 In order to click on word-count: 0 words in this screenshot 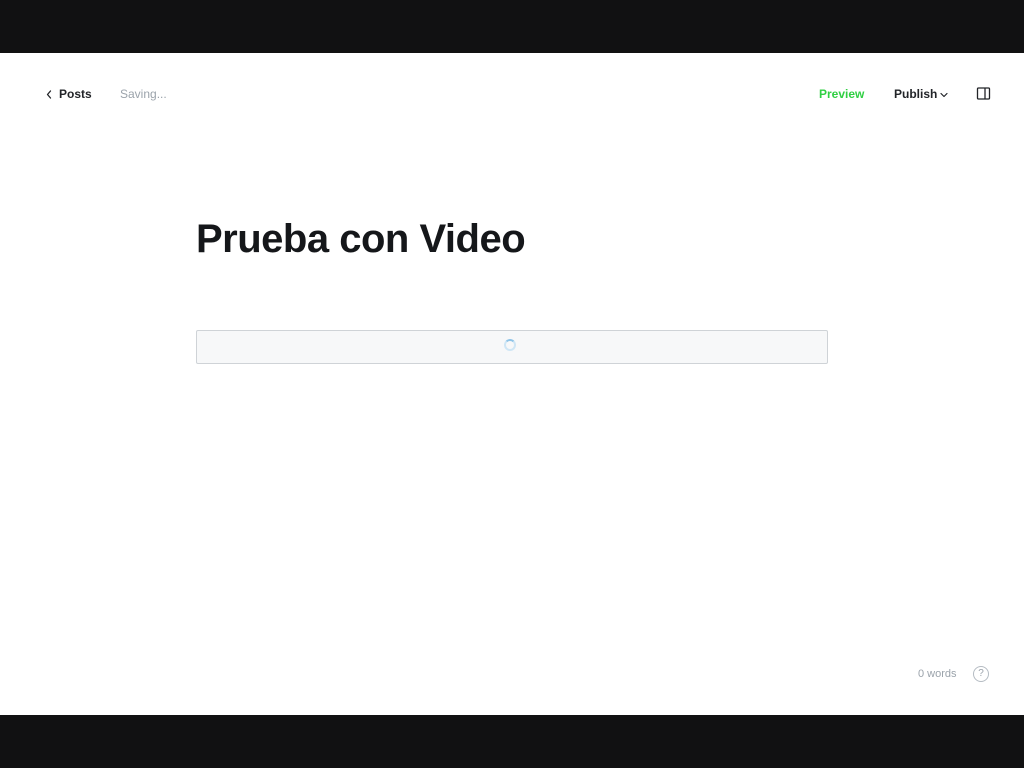, I will do `click(937, 674)`.